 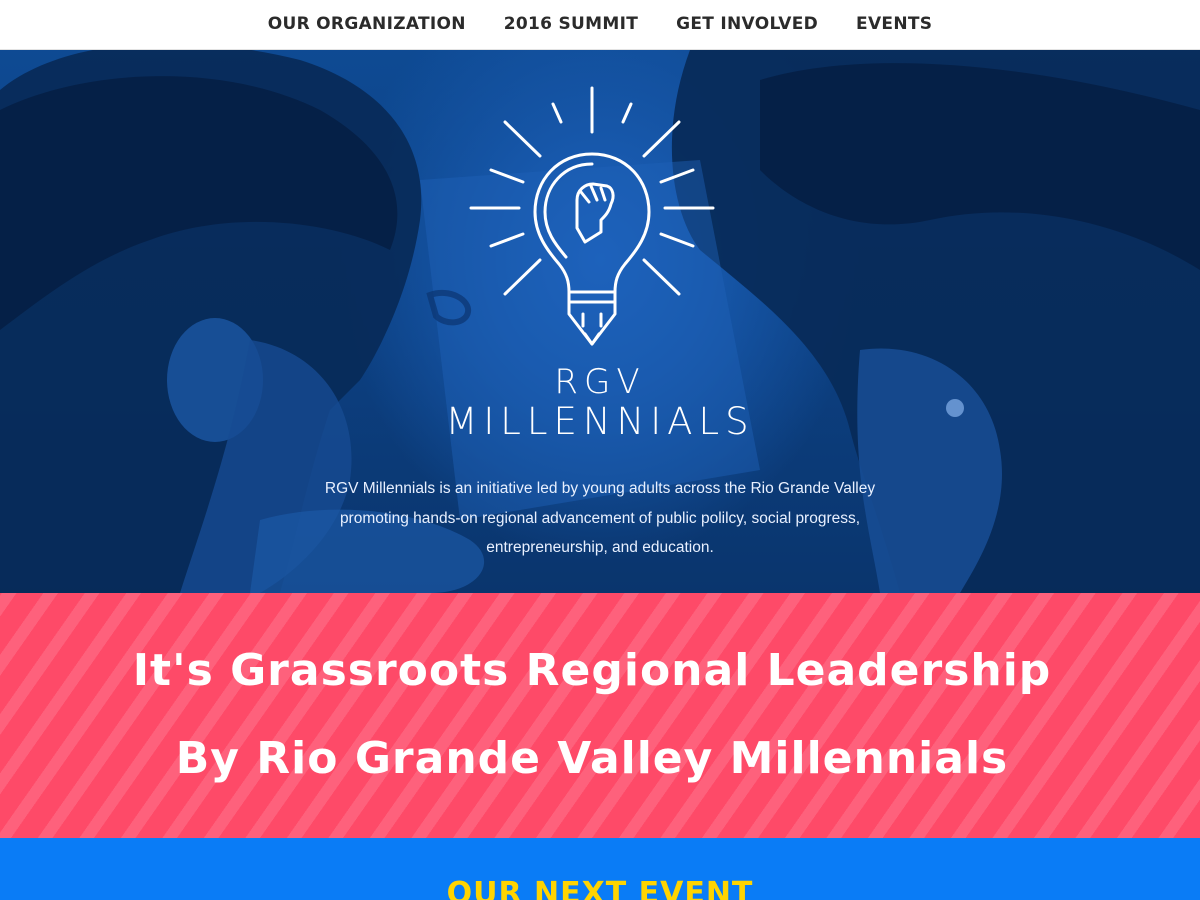 What do you see at coordinates (600, 869) in the screenshot?
I see `next-event-section: OUR NEXT EVENT` at bounding box center [600, 869].